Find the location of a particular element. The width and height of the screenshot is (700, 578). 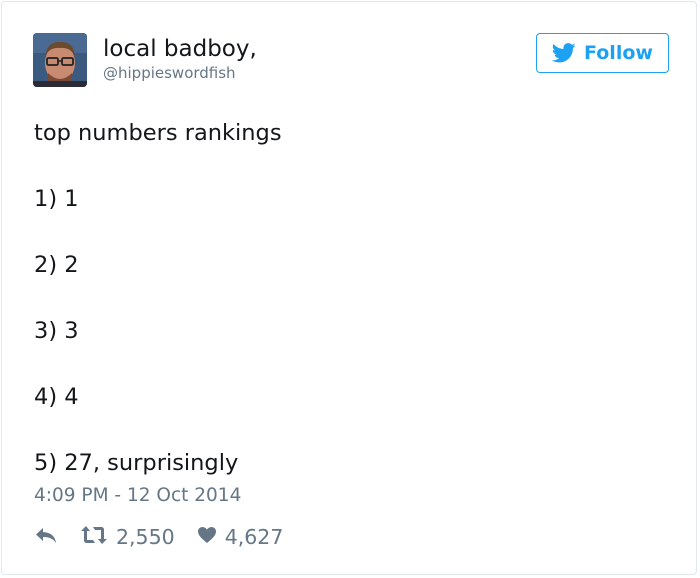

follow-button: Follow is located at coordinates (602, 53).